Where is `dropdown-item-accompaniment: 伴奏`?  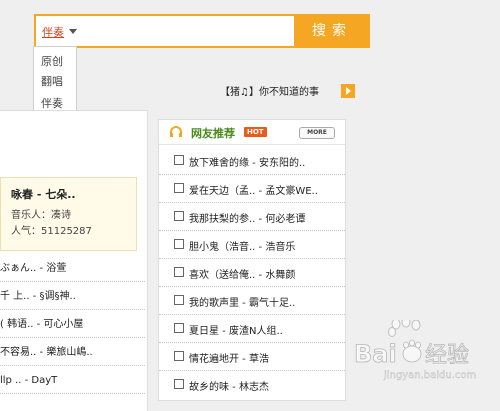
dropdown-item-accompaniment: 伴奏 is located at coordinates (52, 103).